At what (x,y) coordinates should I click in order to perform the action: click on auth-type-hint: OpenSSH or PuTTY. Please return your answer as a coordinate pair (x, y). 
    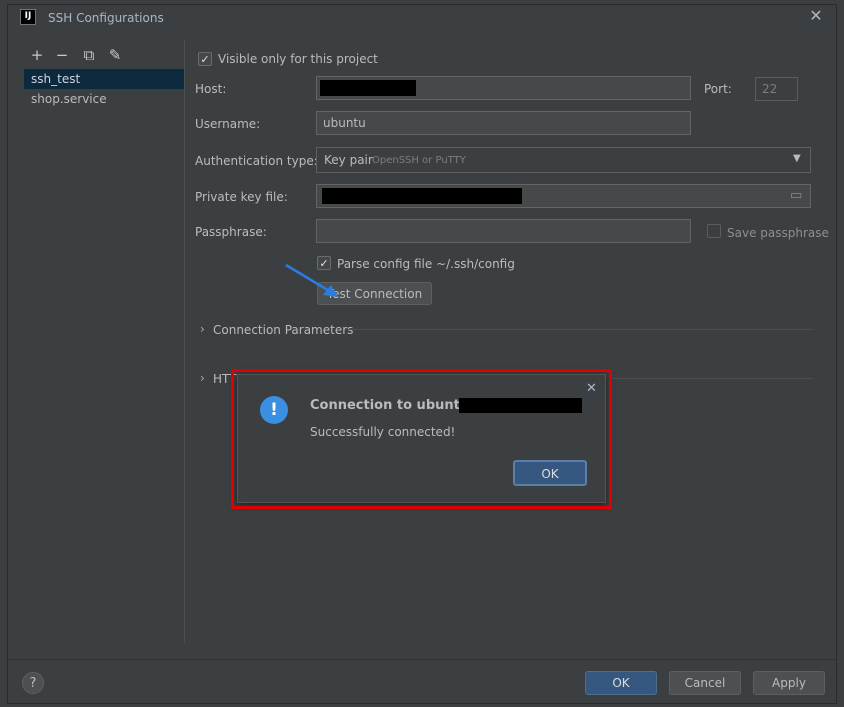
    Looking at the image, I should click on (419, 160).